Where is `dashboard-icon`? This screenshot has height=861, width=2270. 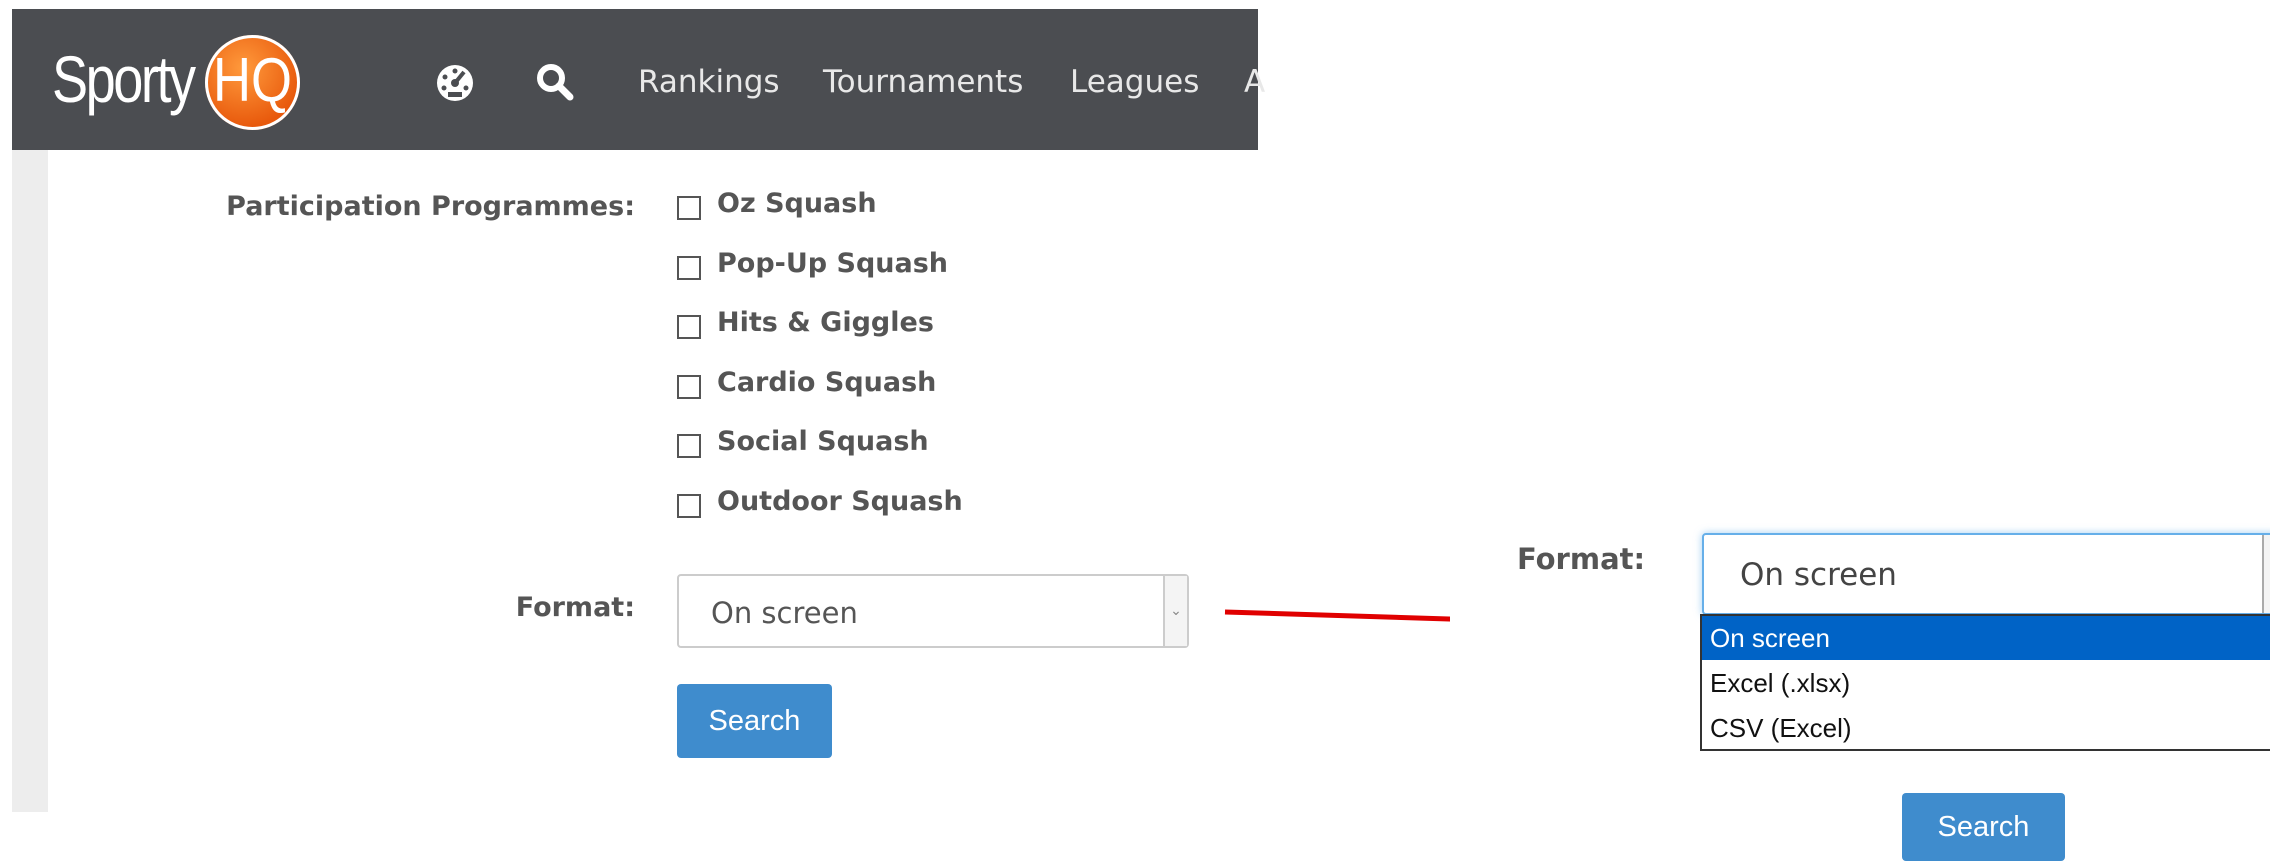 dashboard-icon is located at coordinates (455, 82).